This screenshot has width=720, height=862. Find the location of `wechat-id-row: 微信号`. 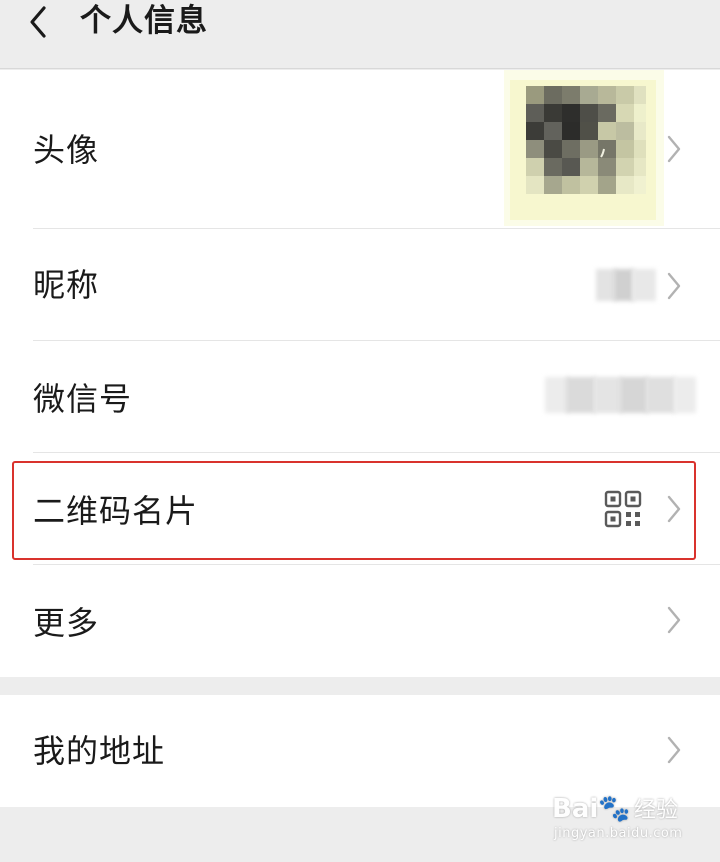

wechat-id-row: 微信号 is located at coordinates (360, 396).